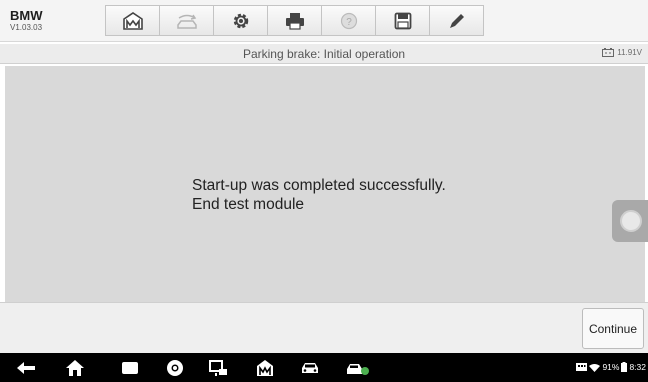 The image size is (648, 382). I want to click on app-version: V1.03.03, so click(26, 27).